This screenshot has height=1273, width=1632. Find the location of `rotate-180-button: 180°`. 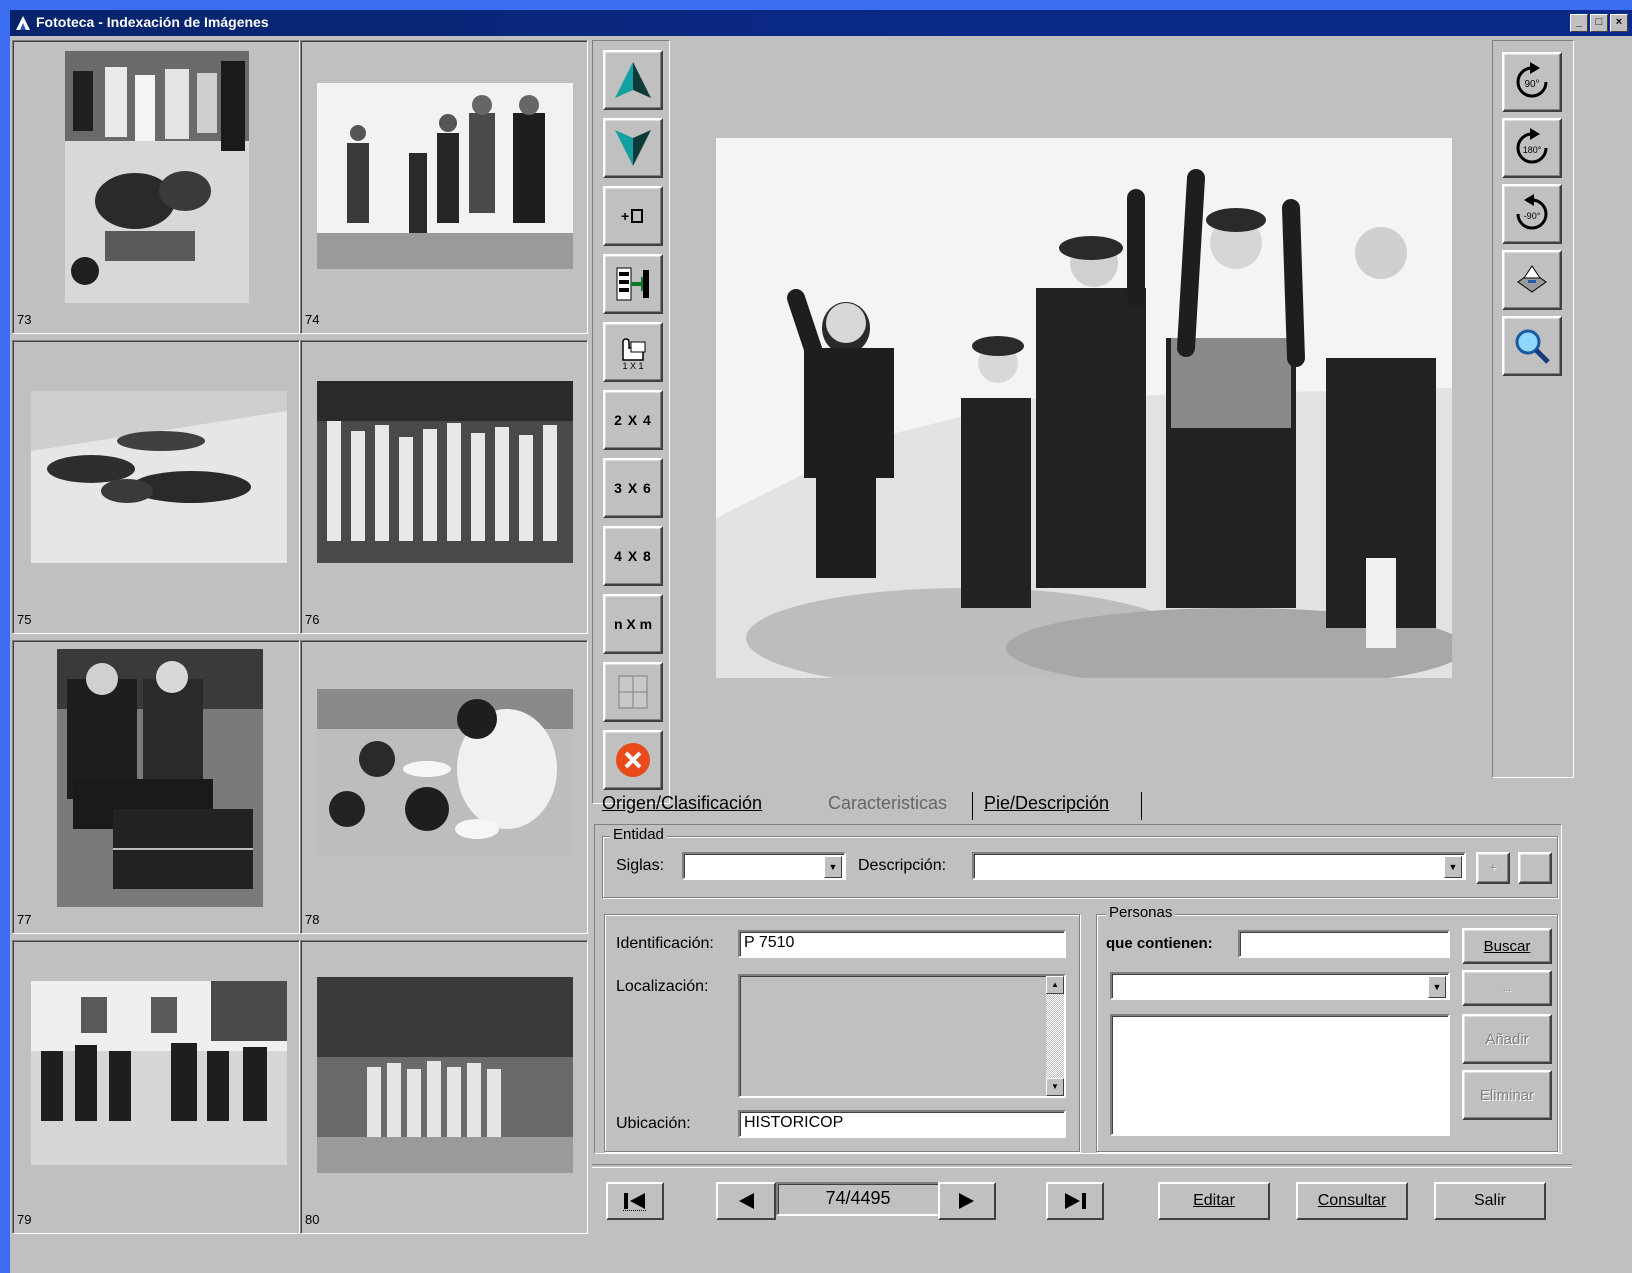

rotate-180-button: 180° is located at coordinates (1532, 148).